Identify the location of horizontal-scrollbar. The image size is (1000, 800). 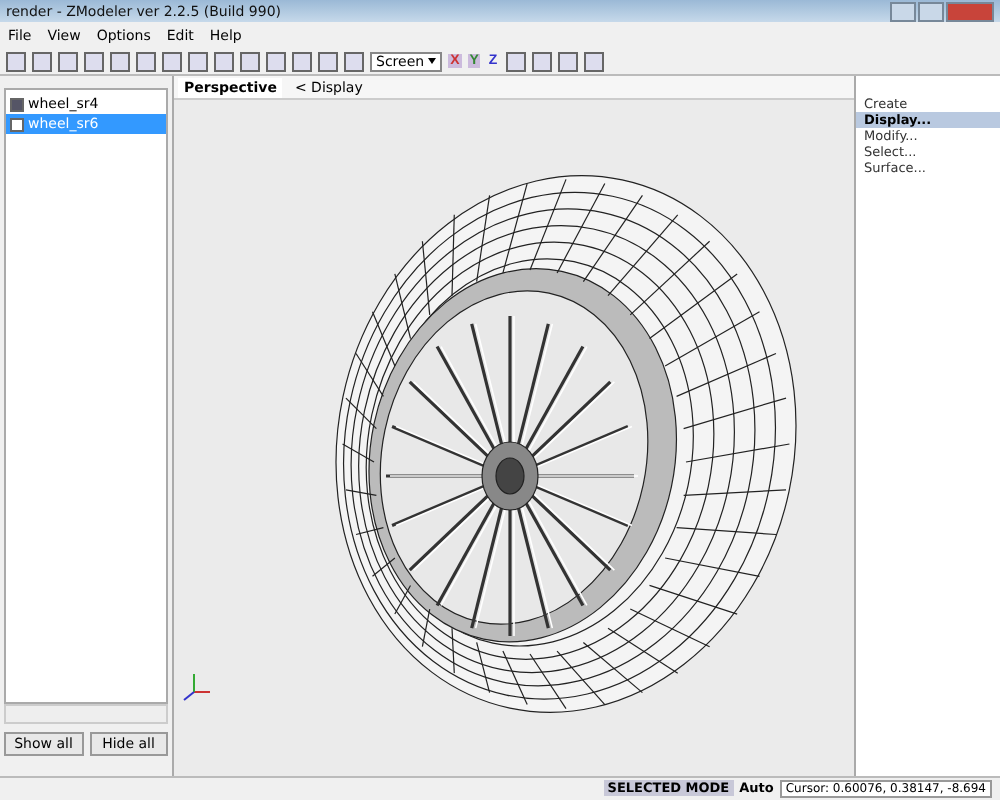
(86, 714).